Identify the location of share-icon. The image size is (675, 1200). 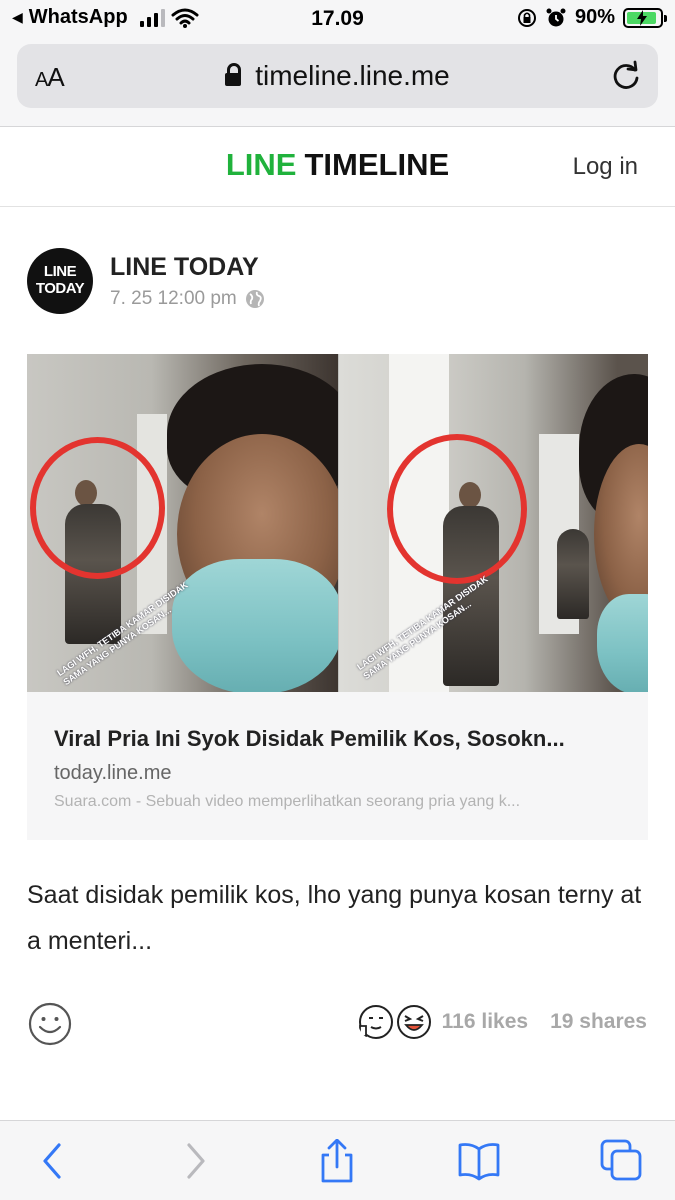
(337, 1161).